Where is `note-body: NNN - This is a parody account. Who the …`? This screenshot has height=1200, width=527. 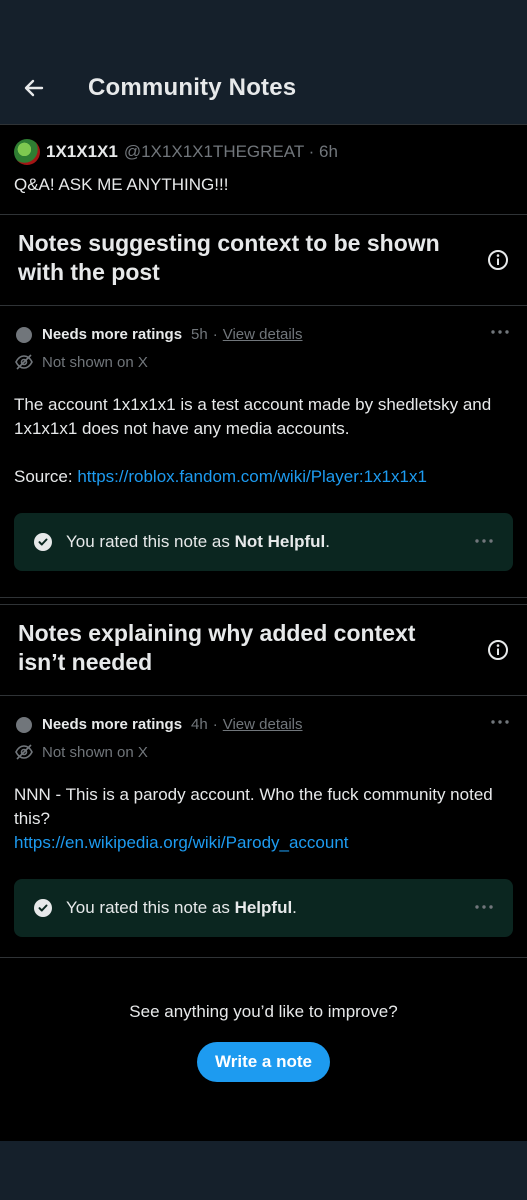 note-body: NNN - This is a parody account. Who the … is located at coordinates (263, 819).